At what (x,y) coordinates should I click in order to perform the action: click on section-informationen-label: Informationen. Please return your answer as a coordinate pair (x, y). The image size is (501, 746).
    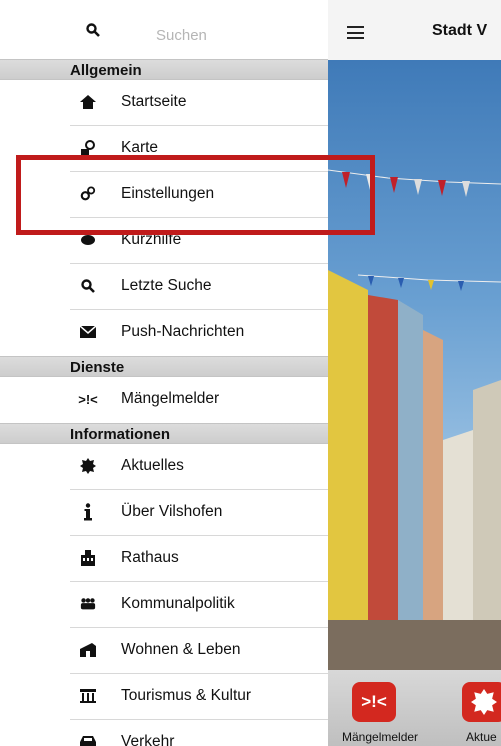
    Looking at the image, I should click on (120, 434).